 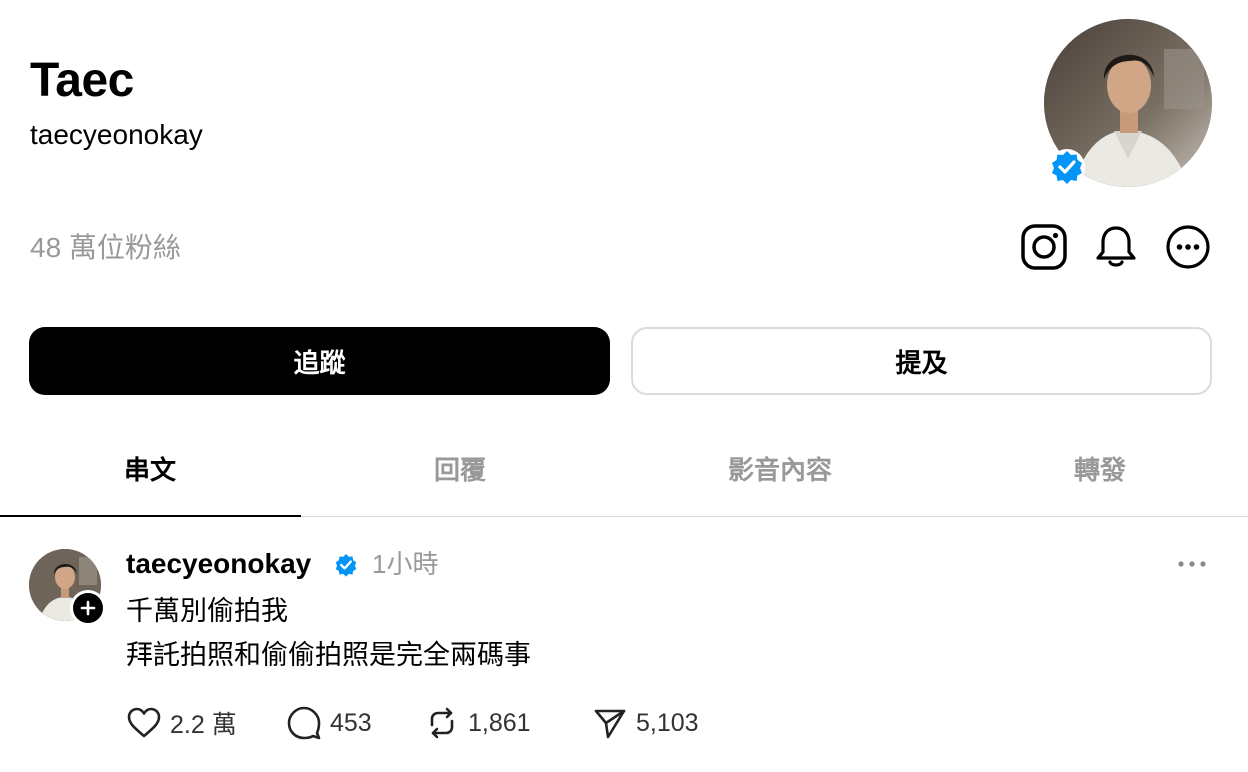 What do you see at coordinates (88, 608) in the screenshot?
I see `follow-plus-icon` at bounding box center [88, 608].